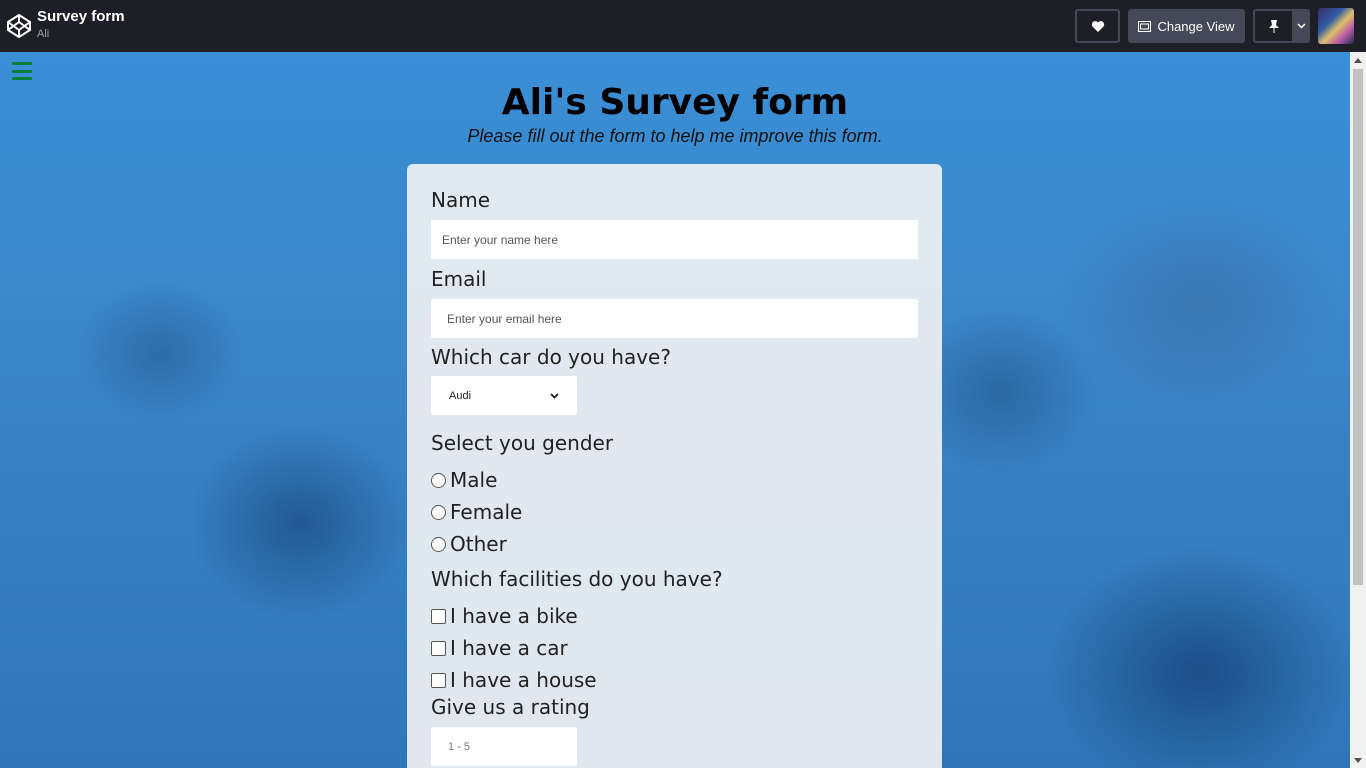  What do you see at coordinates (459, 279) in the screenshot?
I see `email-label: Email` at bounding box center [459, 279].